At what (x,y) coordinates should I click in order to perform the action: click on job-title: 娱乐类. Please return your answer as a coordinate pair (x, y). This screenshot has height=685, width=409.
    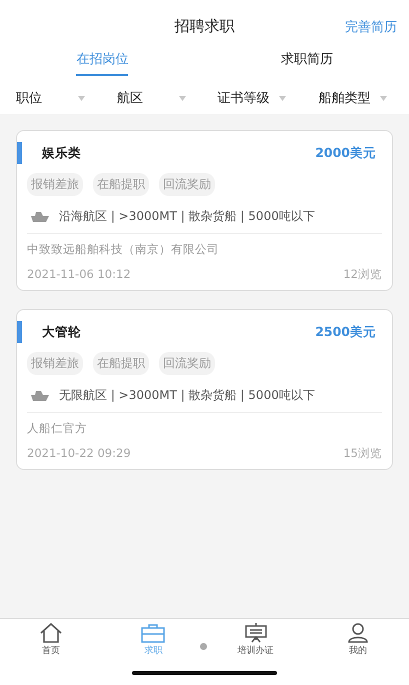
    Looking at the image, I should click on (62, 153).